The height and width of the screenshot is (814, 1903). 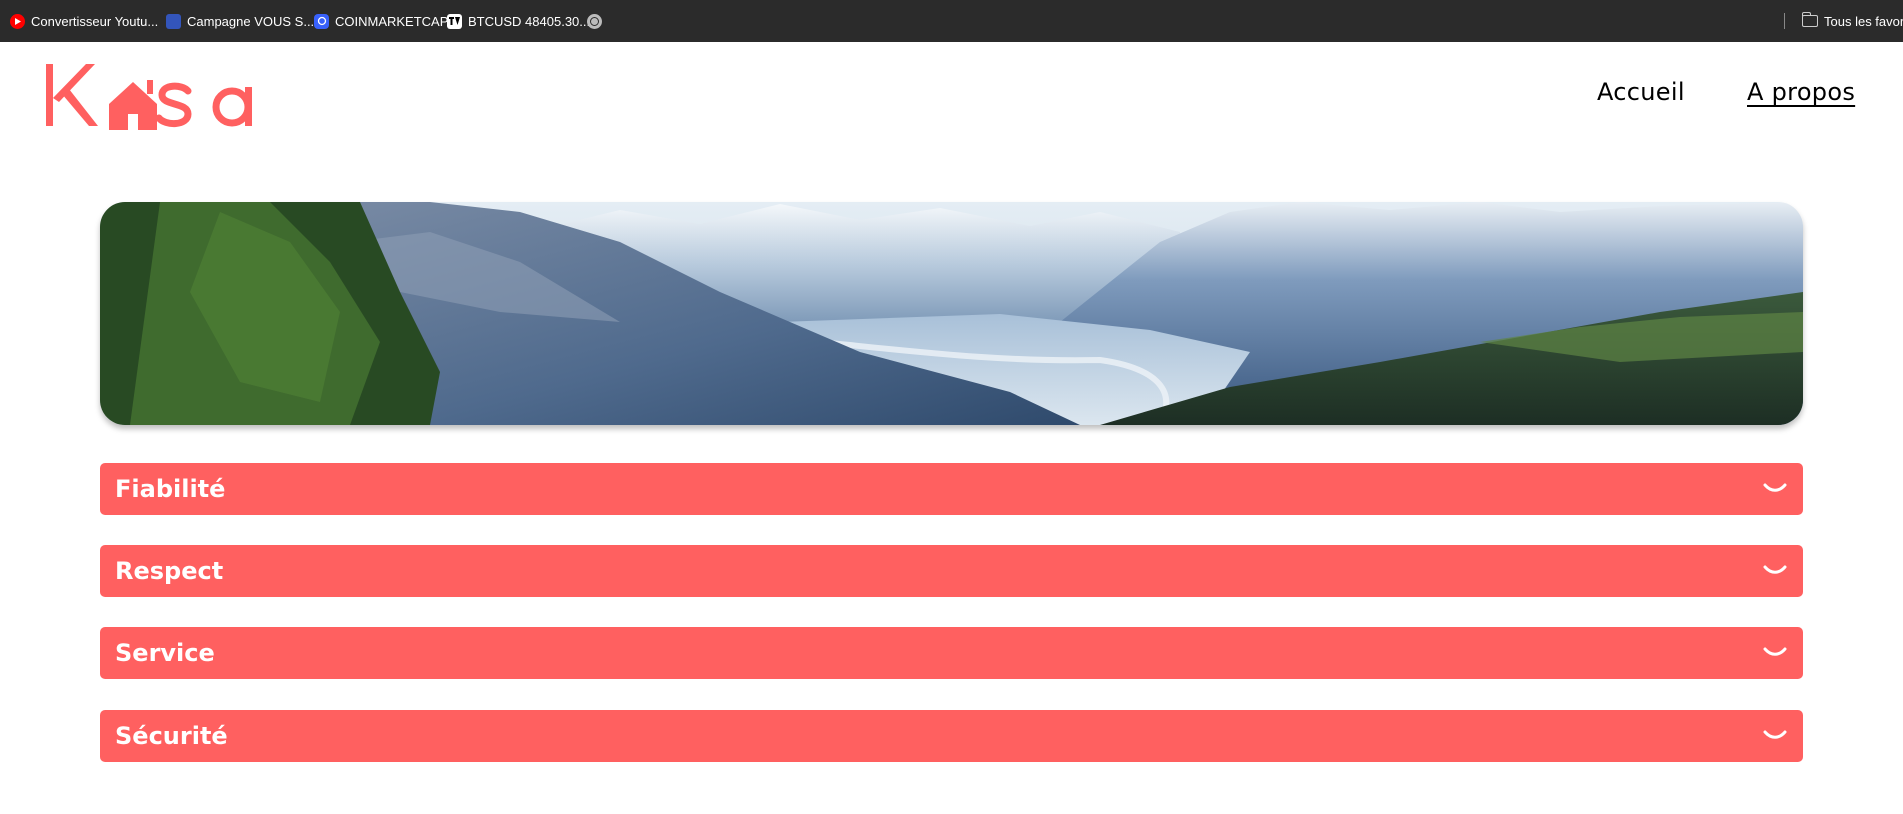 What do you see at coordinates (1809, 19) in the screenshot?
I see `folder-icon` at bounding box center [1809, 19].